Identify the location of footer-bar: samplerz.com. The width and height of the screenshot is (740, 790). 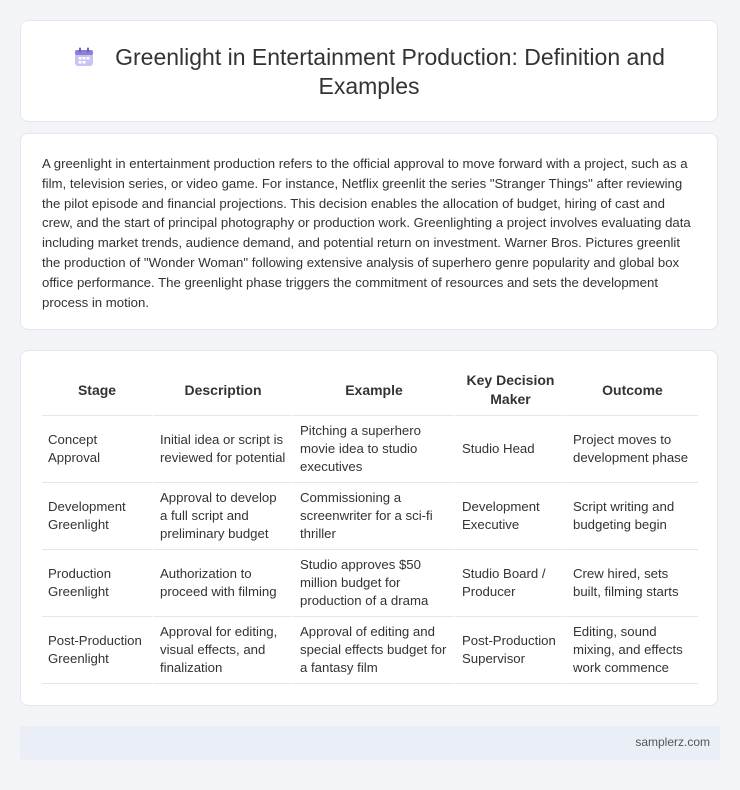
(370, 743).